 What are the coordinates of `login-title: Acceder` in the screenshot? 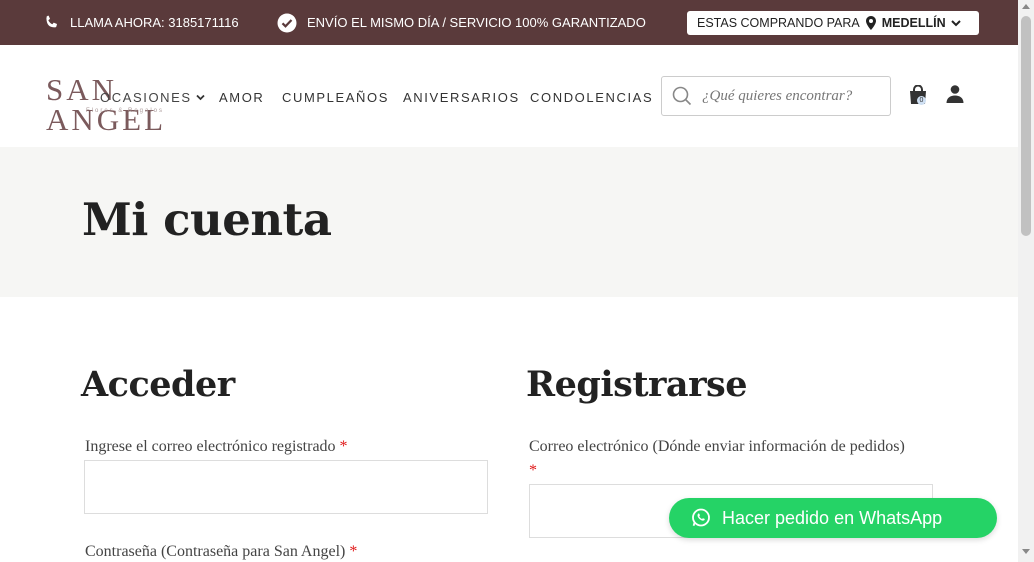 It's located at (158, 384).